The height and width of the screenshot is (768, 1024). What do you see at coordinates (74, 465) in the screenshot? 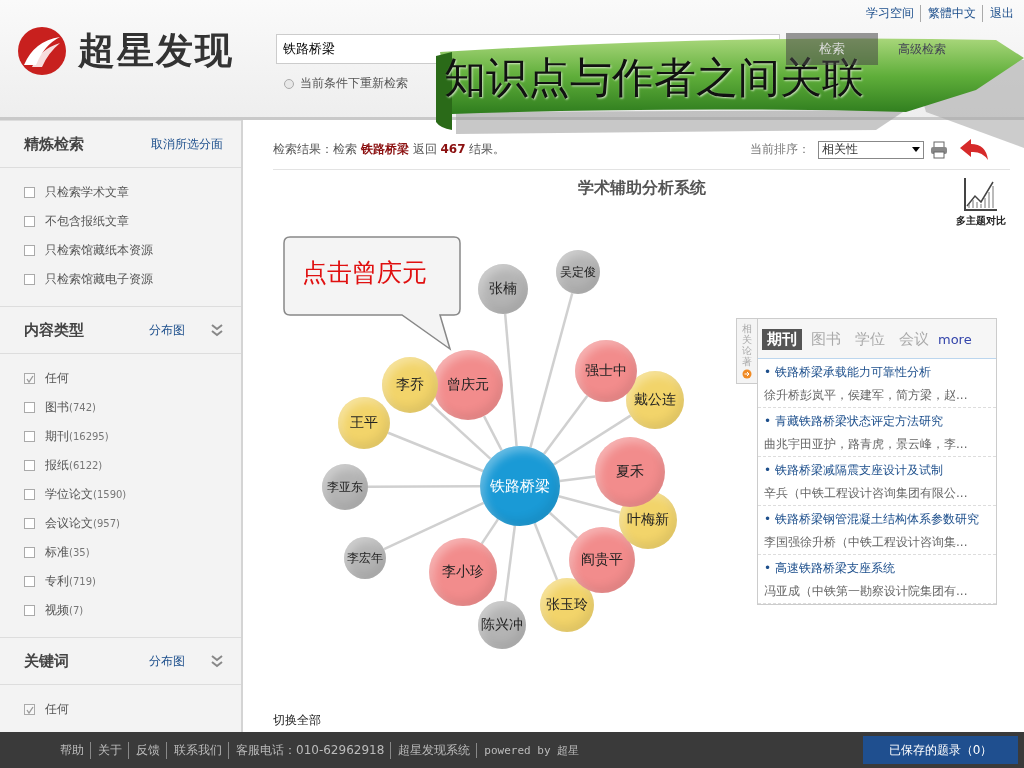
I see `facet-label: 报纸(6122)` at bounding box center [74, 465].